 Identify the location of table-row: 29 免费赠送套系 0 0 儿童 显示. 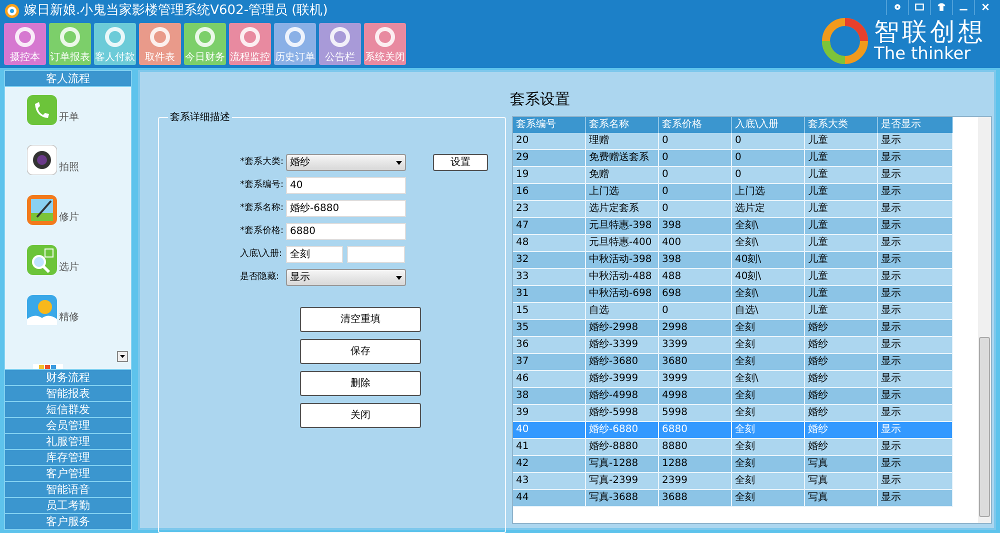
(733, 158).